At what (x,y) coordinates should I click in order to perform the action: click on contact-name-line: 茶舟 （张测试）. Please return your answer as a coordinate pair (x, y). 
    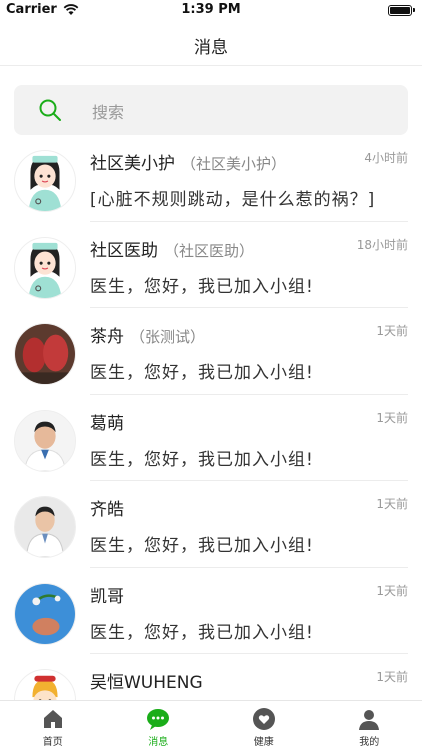
    Looking at the image, I should click on (147, 334).